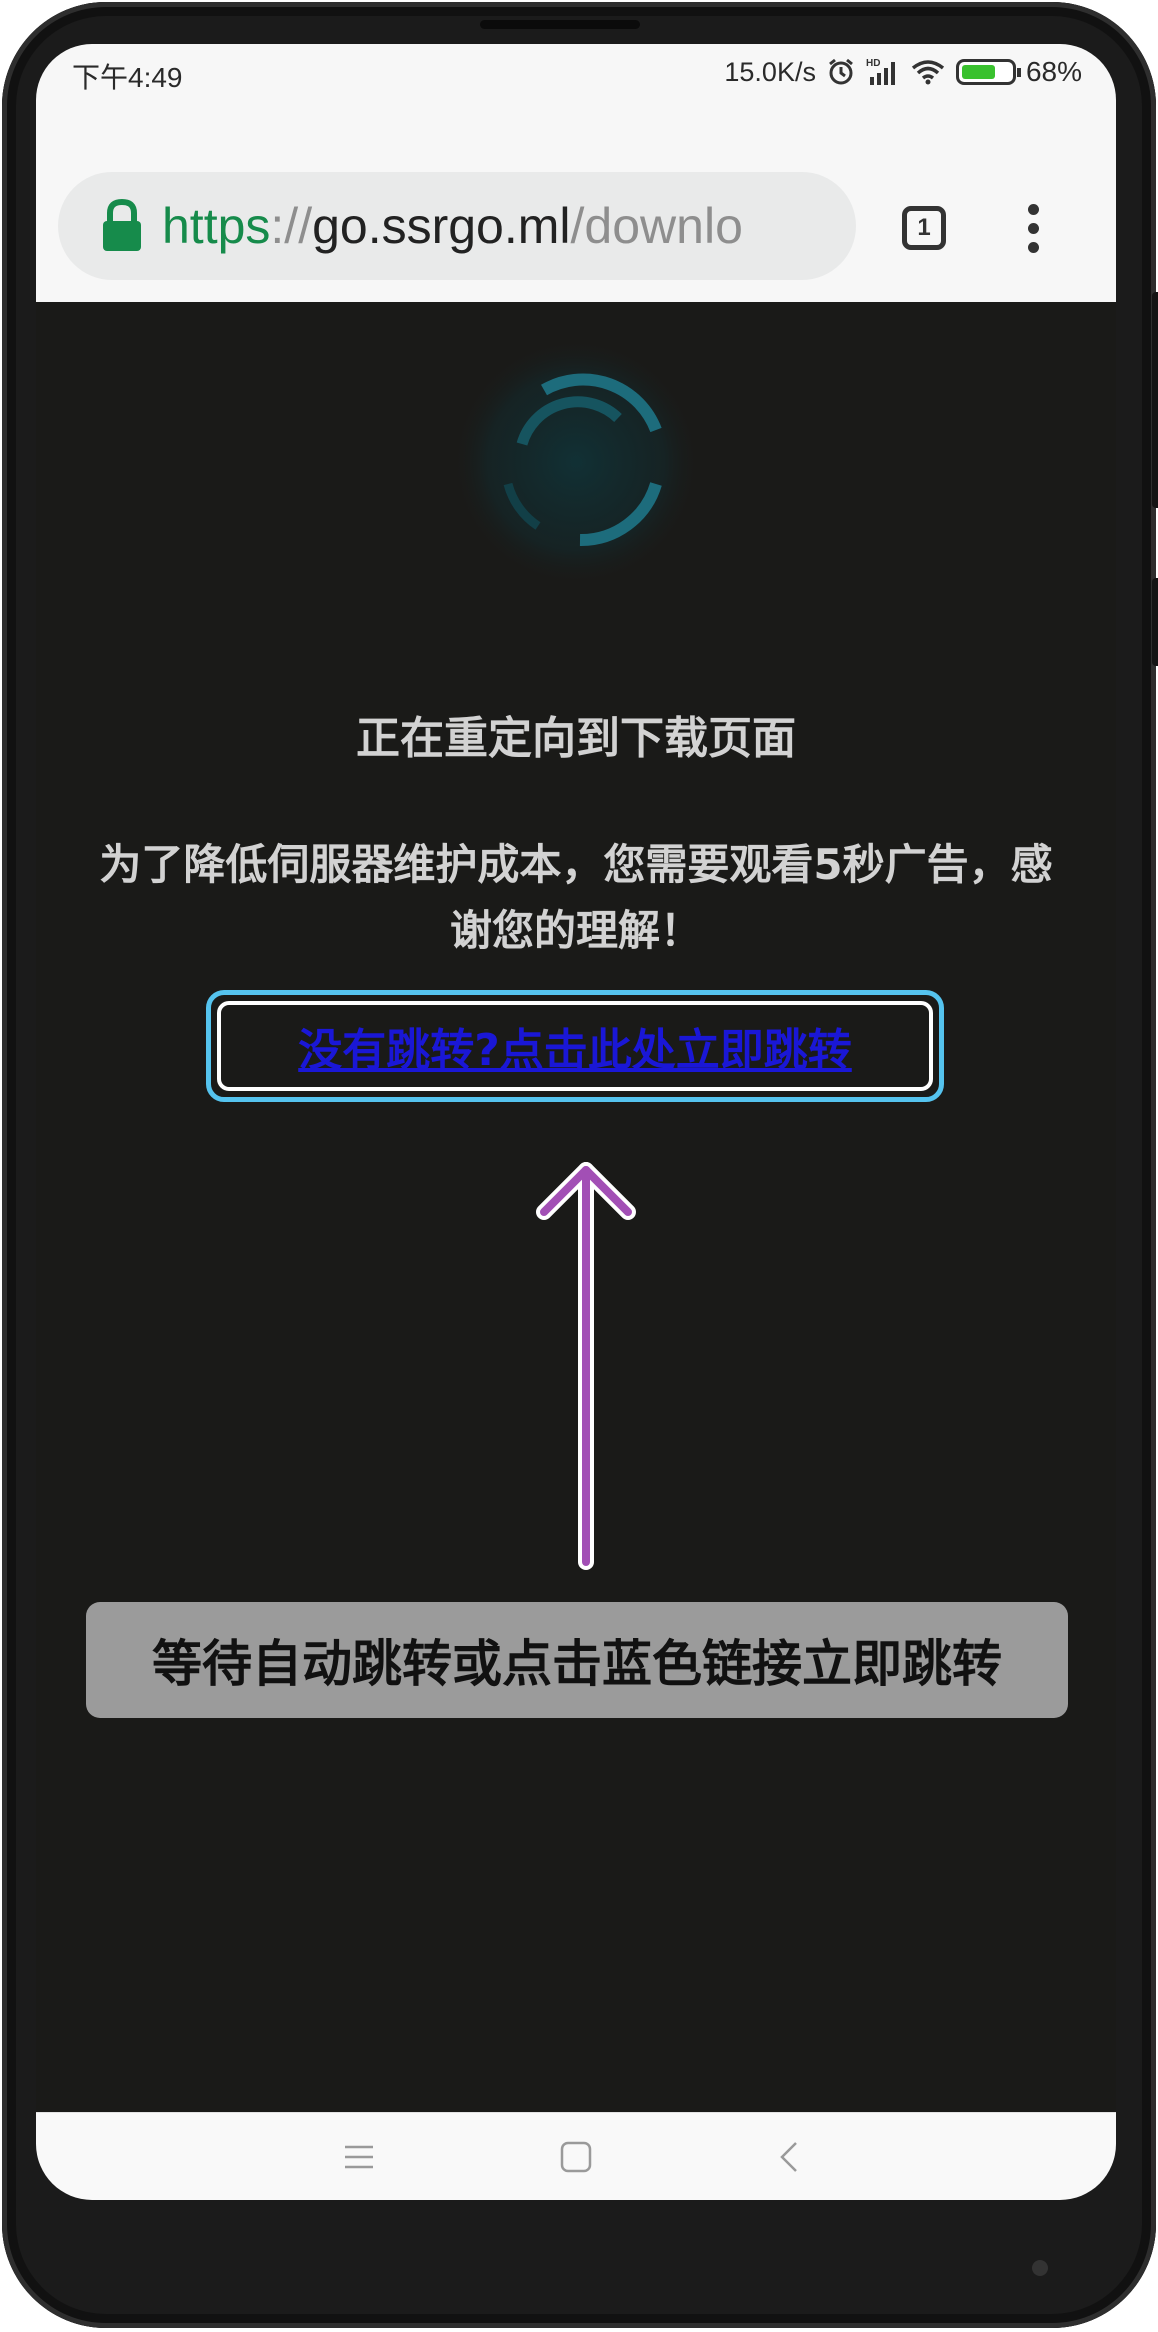 This screenshot has width=1158, height=2332. Describe the element at coordinates (127, 77) in the screenshot. I see `status-time: 下午4:49` at that location.